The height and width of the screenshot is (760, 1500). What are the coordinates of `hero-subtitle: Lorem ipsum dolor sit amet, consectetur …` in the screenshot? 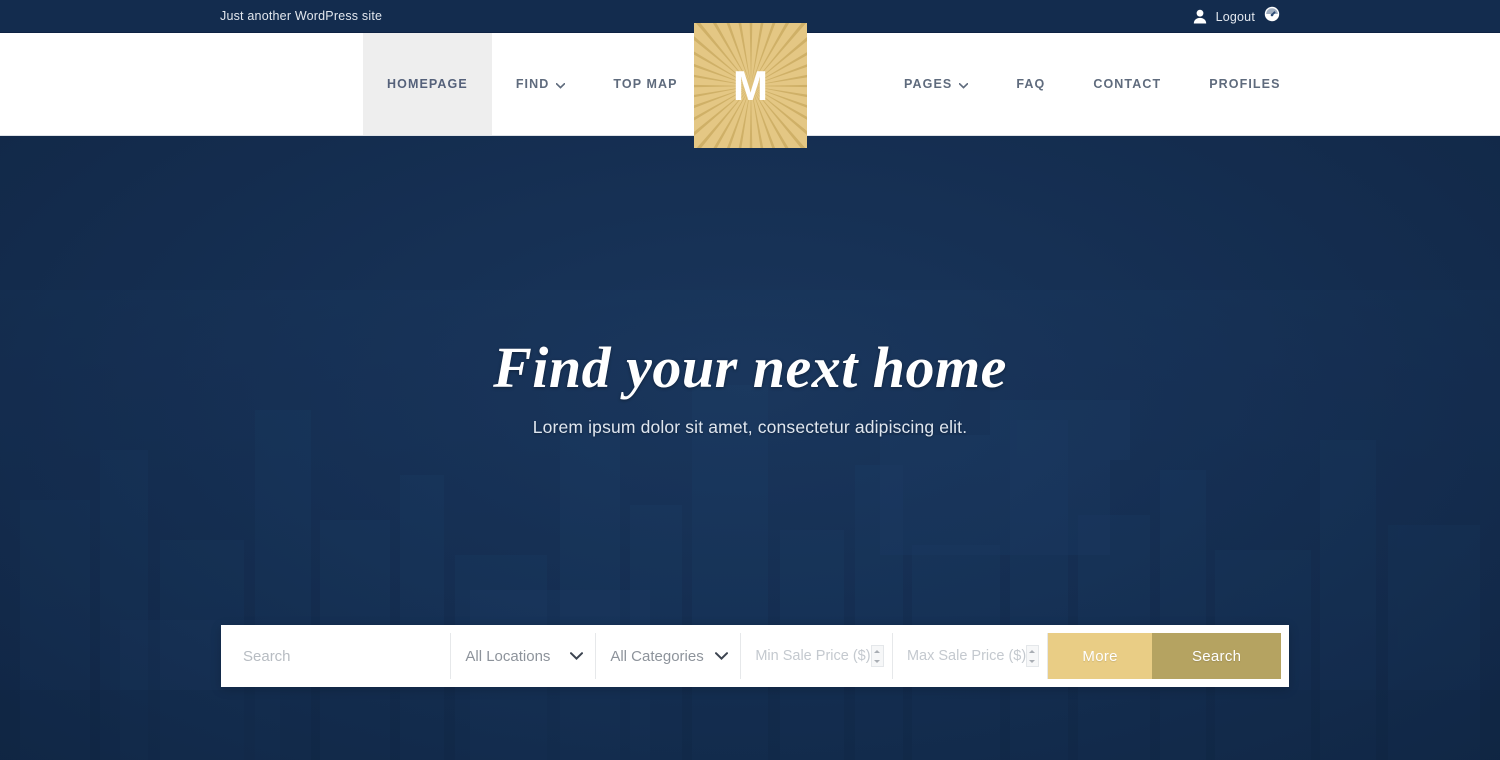 It's located at (750, 427).